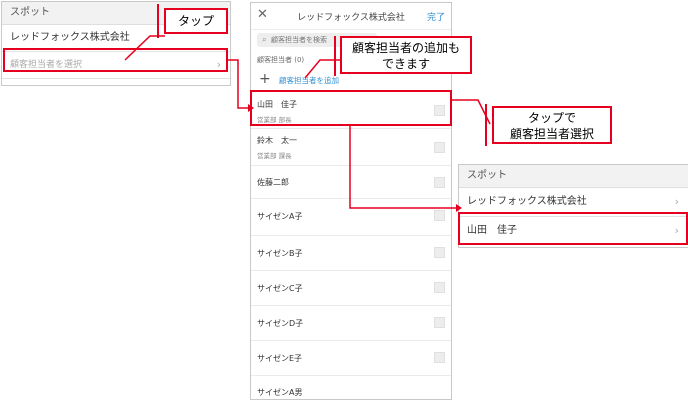  What do you see at coordinates (405, 64) in the screenshot?
I see `callout-add-note-line2: できます` at bounding box center [405, 64].